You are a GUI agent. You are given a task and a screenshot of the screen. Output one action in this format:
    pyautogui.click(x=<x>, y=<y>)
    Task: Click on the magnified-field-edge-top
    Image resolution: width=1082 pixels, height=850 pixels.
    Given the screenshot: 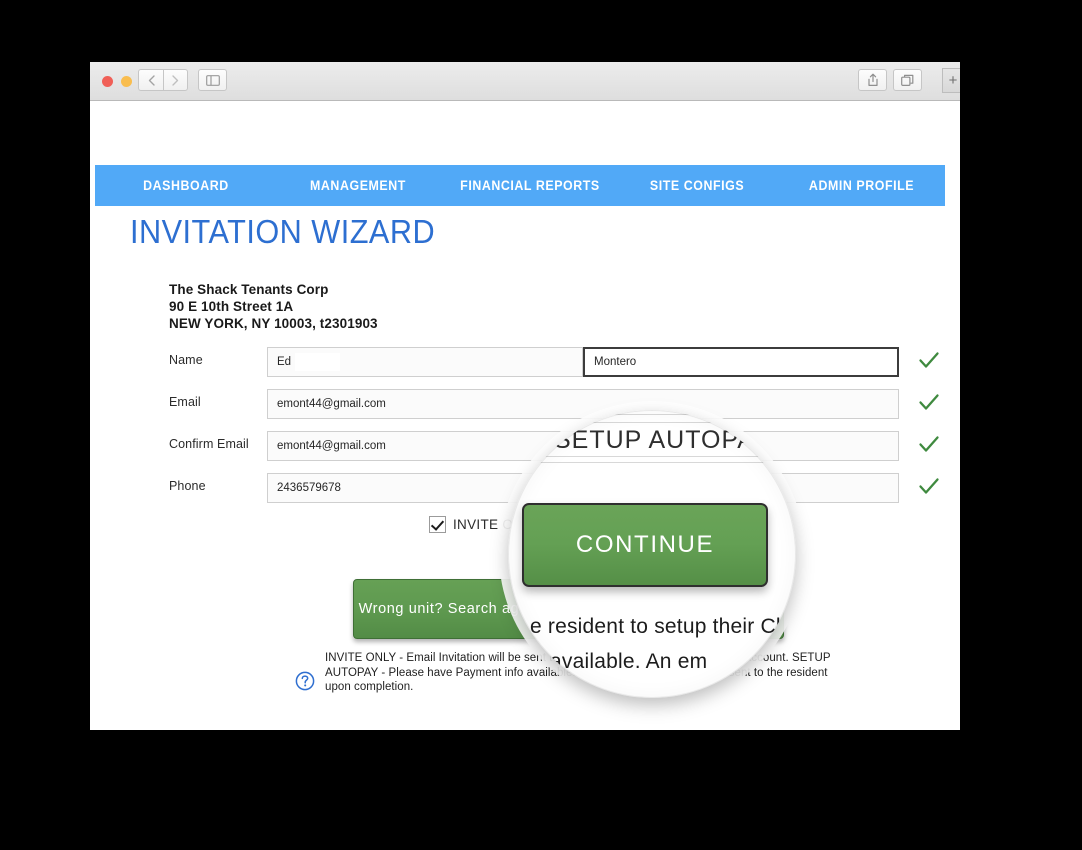 What is the action you would take?
    pyautogui.click(x=652, y=414)
    